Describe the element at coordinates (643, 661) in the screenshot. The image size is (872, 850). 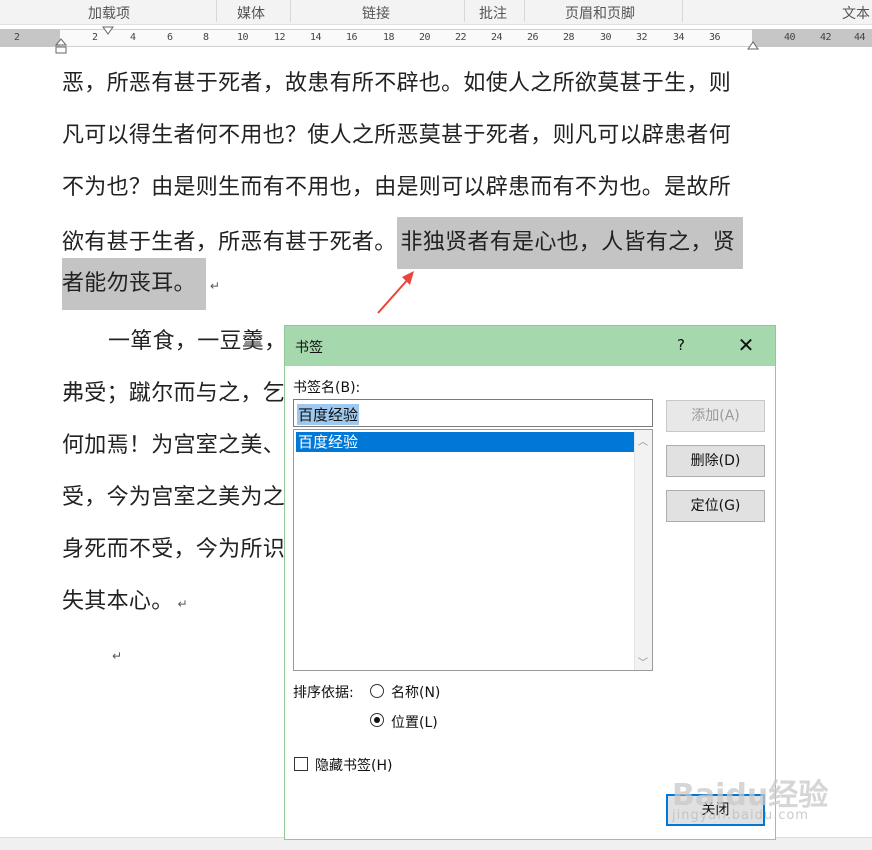
I see `scroll-down-icon: ﹀` at that location.